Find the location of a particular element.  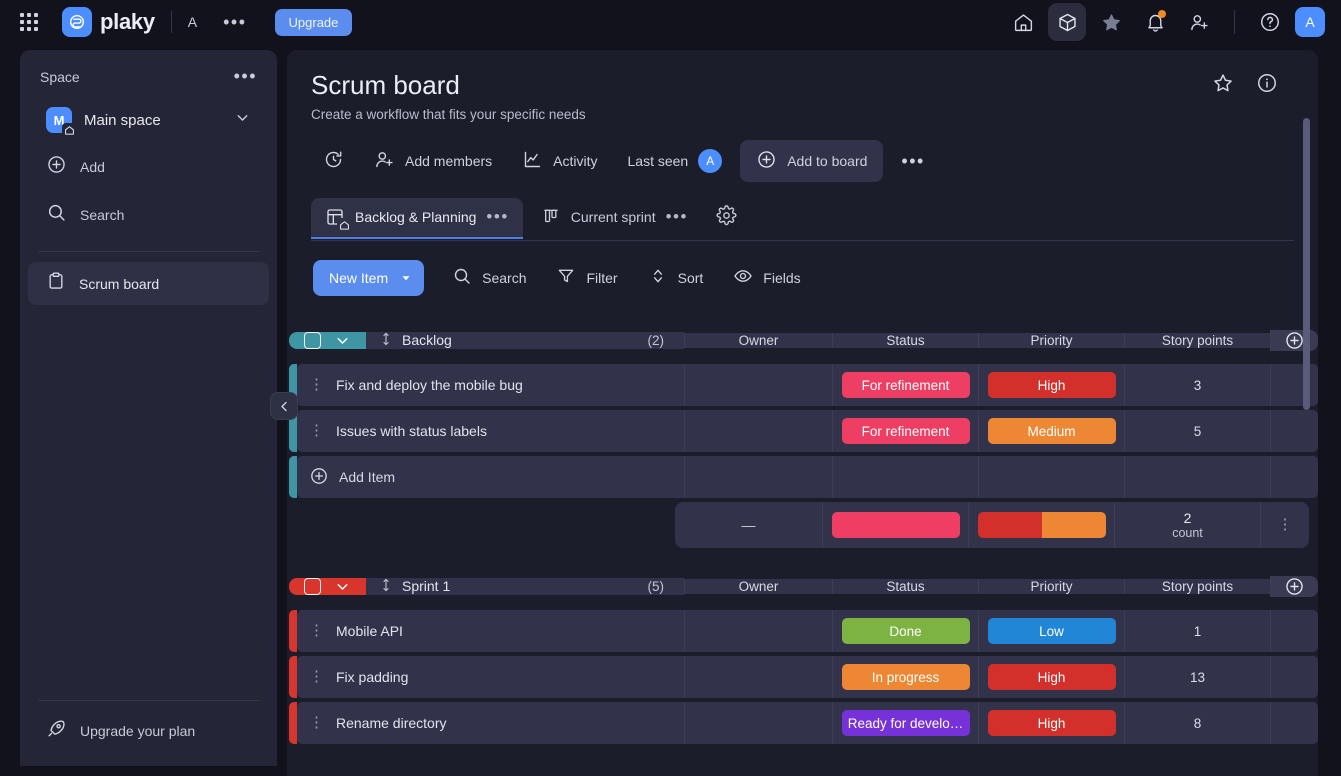

sidebar-collapse-button is located at coordinates (284, 406).